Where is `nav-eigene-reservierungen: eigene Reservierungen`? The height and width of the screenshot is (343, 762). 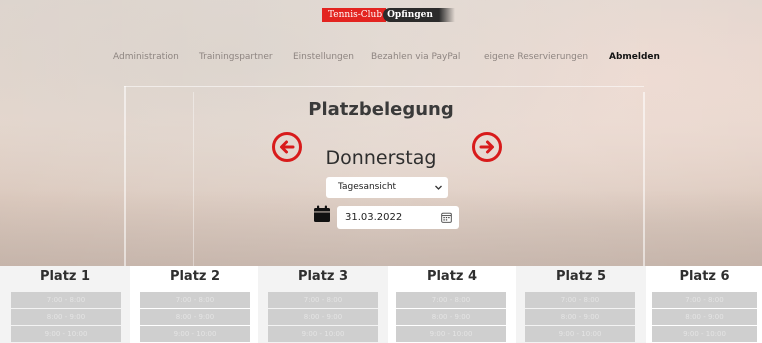
nav-eigene-reservierungen: eigene Reservierungen is located at coordinates (536, 57).